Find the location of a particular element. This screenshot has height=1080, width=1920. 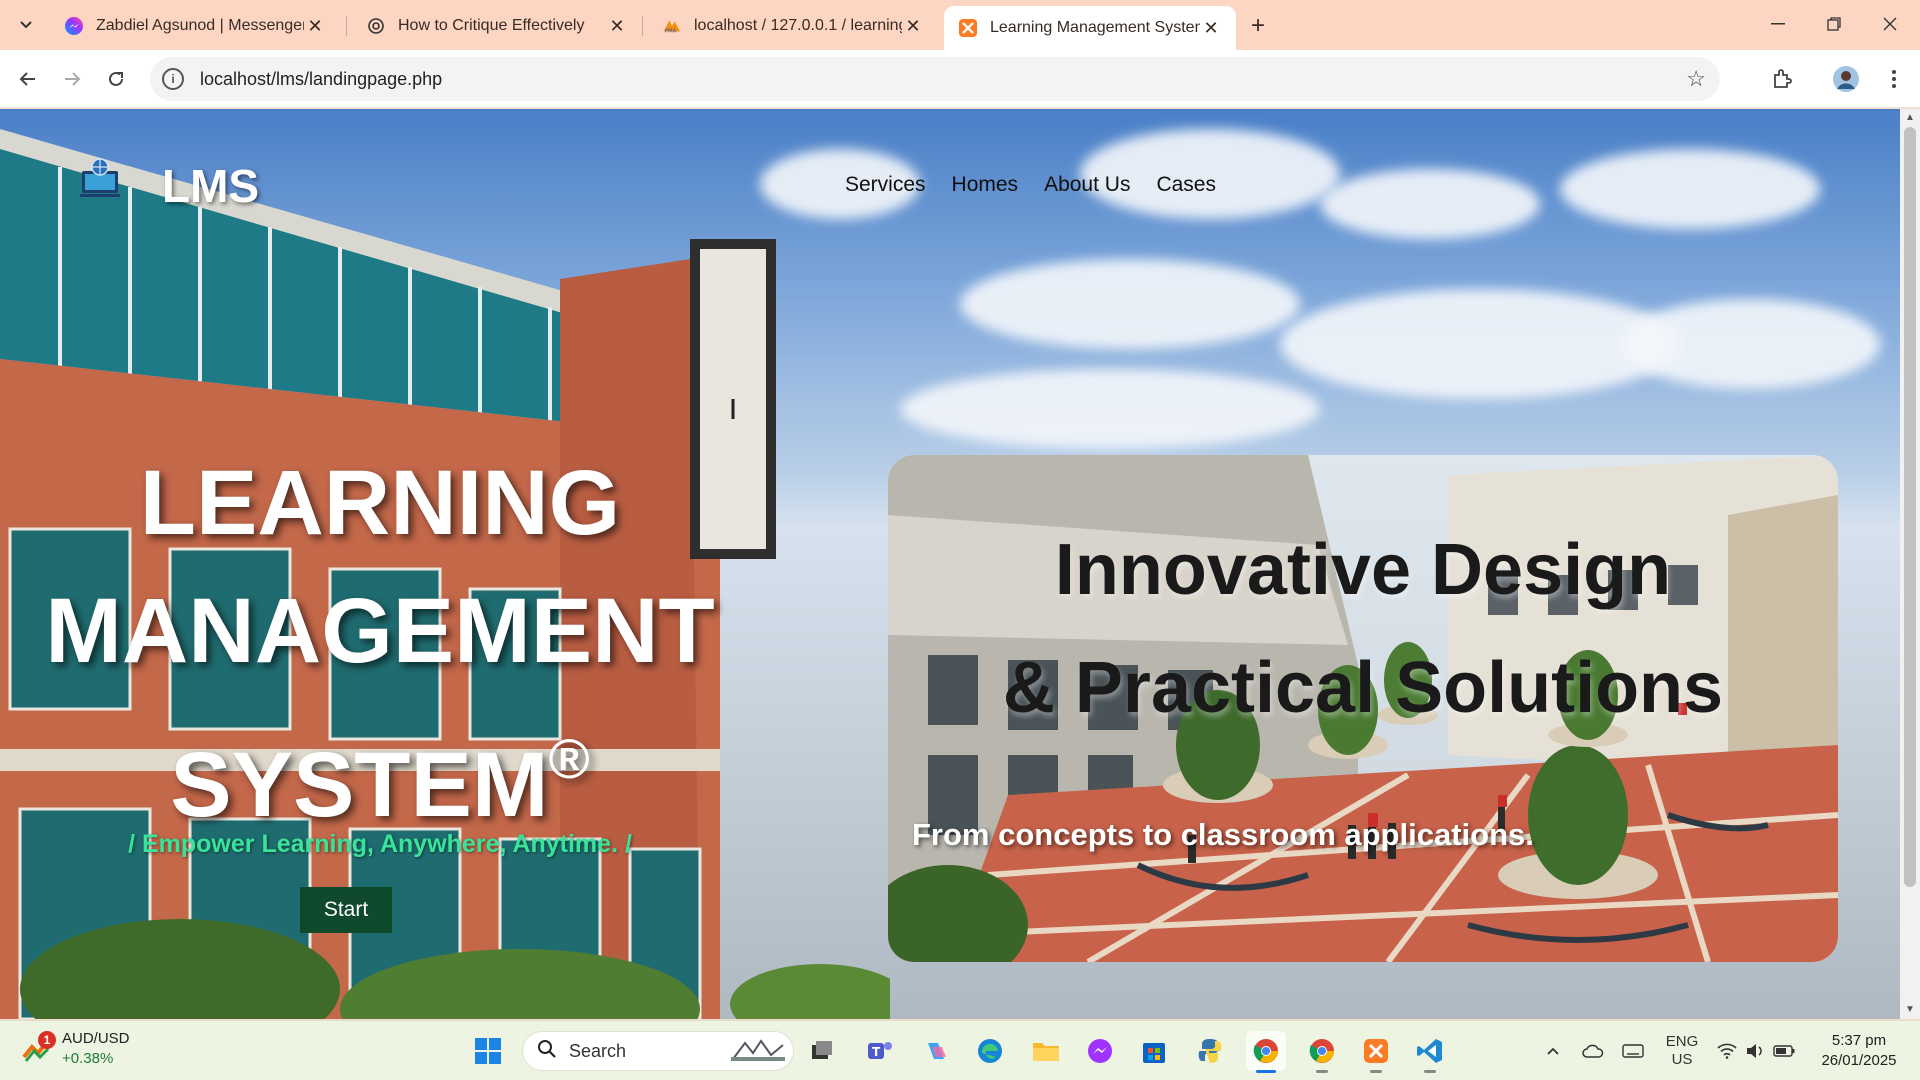

card-heading: Innovative Design & Practical Solutions is located at coordinates (1363, 629).